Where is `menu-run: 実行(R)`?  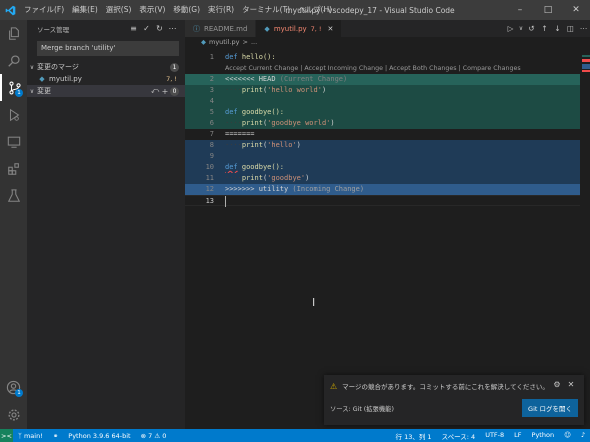 menu-run: 実行(R) is located at coordinates (221, 10).